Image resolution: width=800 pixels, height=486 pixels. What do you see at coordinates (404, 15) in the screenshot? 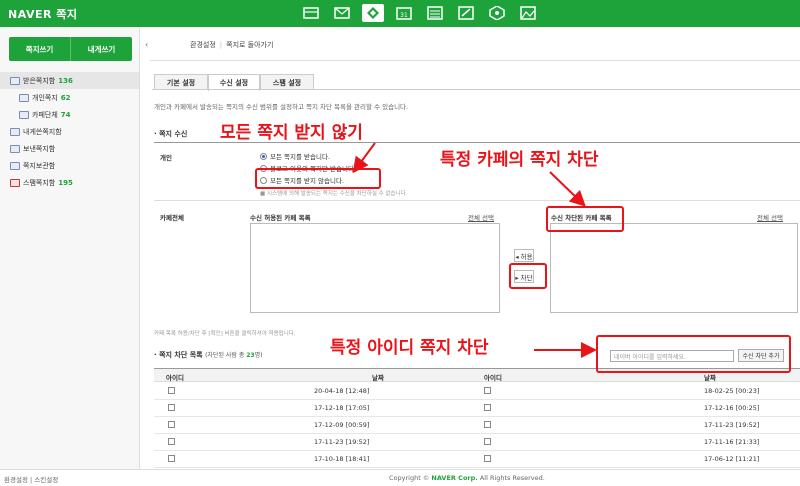
I see `svg-text: 31` at bounding box center [404, 15].